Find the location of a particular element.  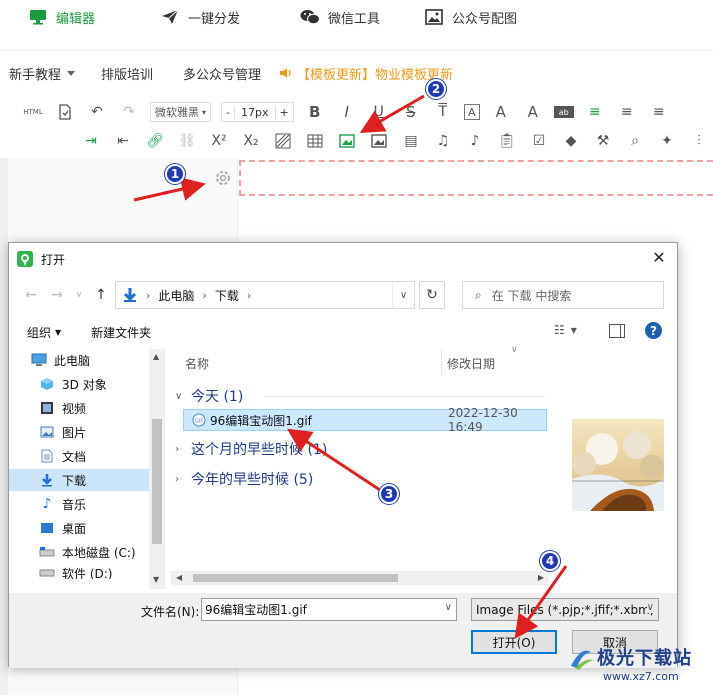

tree-item-3d: 3D 对象 is located at coordinates (79, 384).